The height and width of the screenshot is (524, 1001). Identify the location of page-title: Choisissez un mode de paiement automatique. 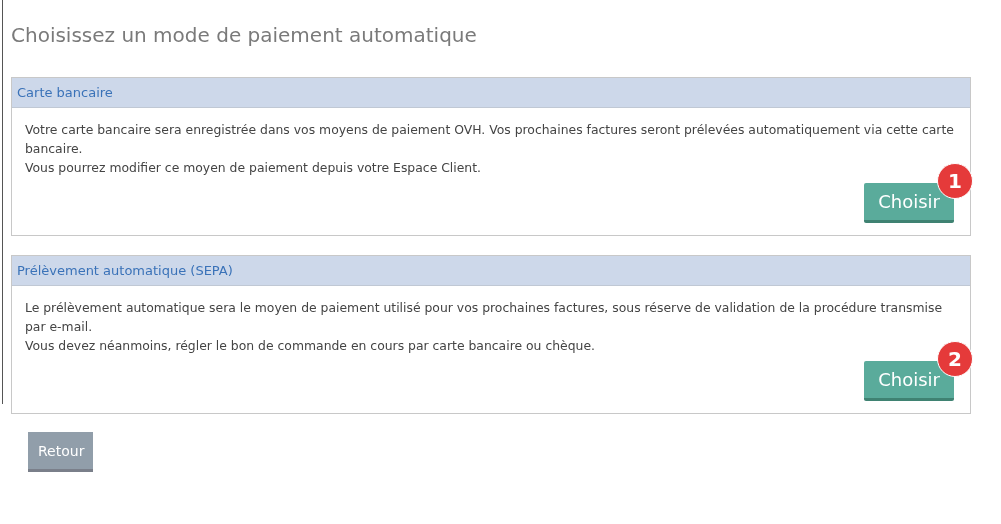
(244, 35).